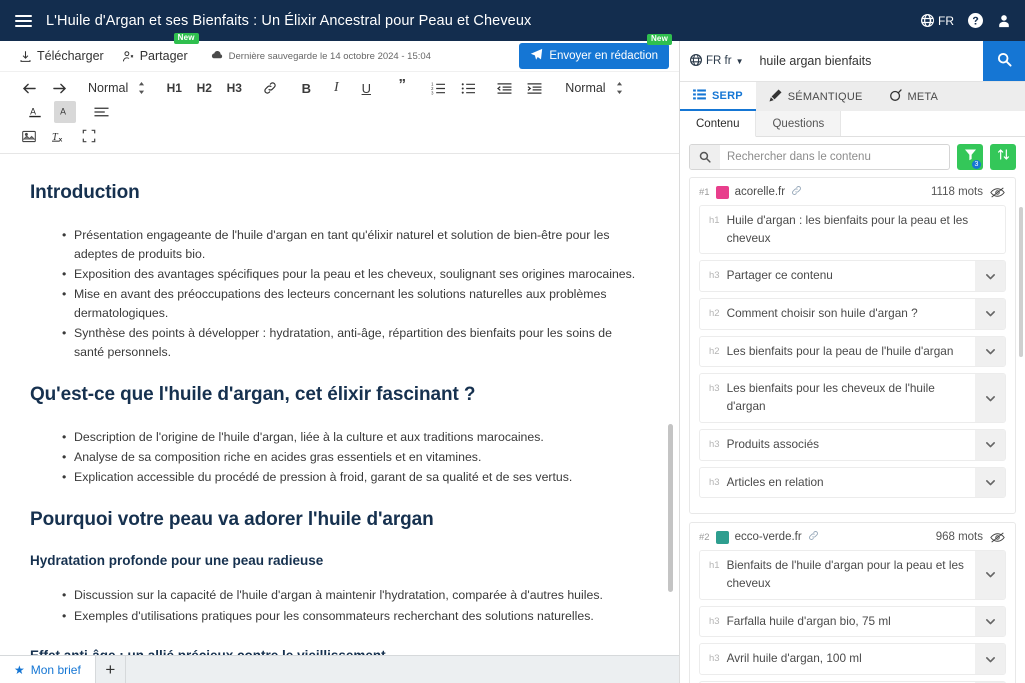 Image resolution: width=1025 pixels, height=683 pixels. I want to click on serp-heading-text: Farfalla huile d'argan bio, 75 ml, so click(808, 620).